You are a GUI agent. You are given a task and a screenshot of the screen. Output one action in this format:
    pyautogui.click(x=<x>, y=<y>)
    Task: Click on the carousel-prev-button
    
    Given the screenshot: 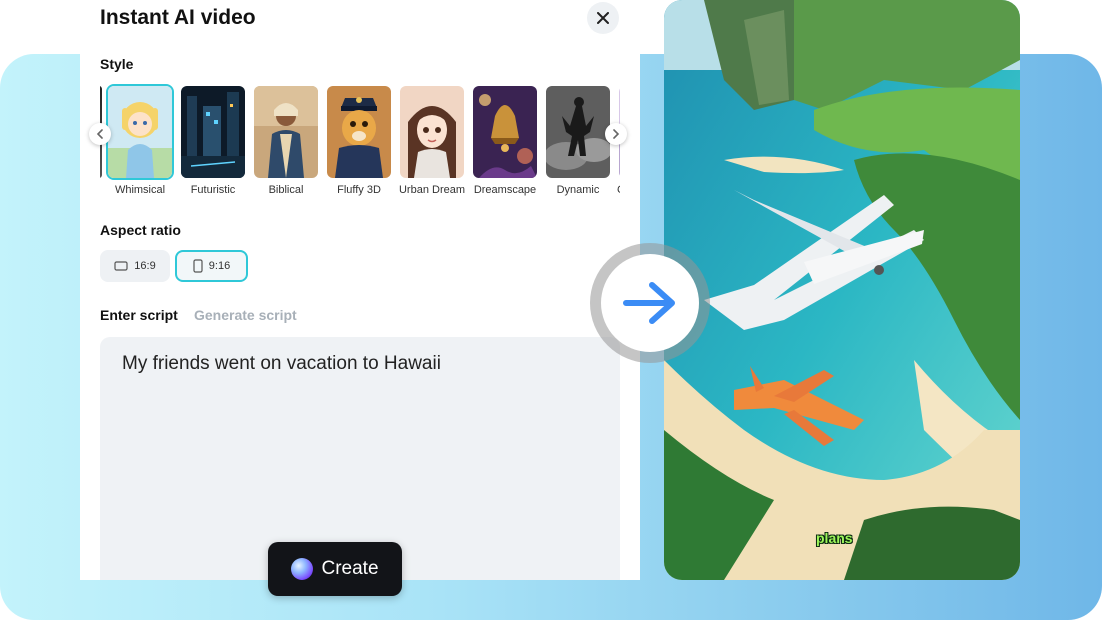 What is the action you would take?
    pyautogui.click(x=100, y=134)
    